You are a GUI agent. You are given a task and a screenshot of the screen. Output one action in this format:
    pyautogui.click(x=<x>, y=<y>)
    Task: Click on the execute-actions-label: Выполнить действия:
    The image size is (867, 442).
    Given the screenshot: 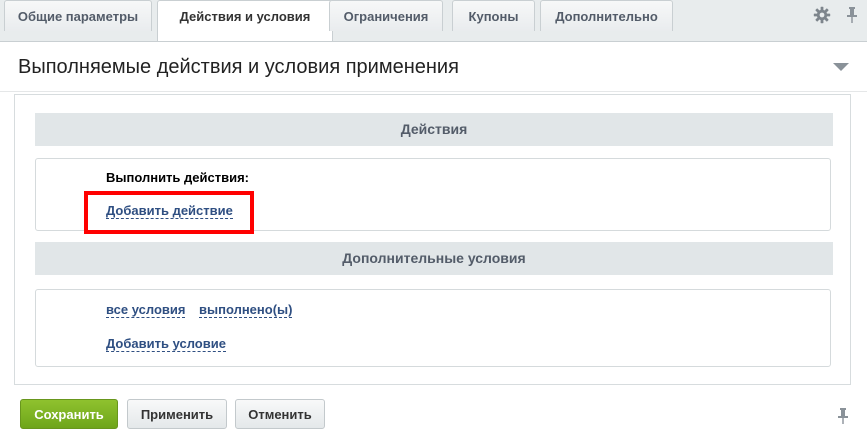 What is the action you would take?
    pyautogui.click(x=177, y=177)
    